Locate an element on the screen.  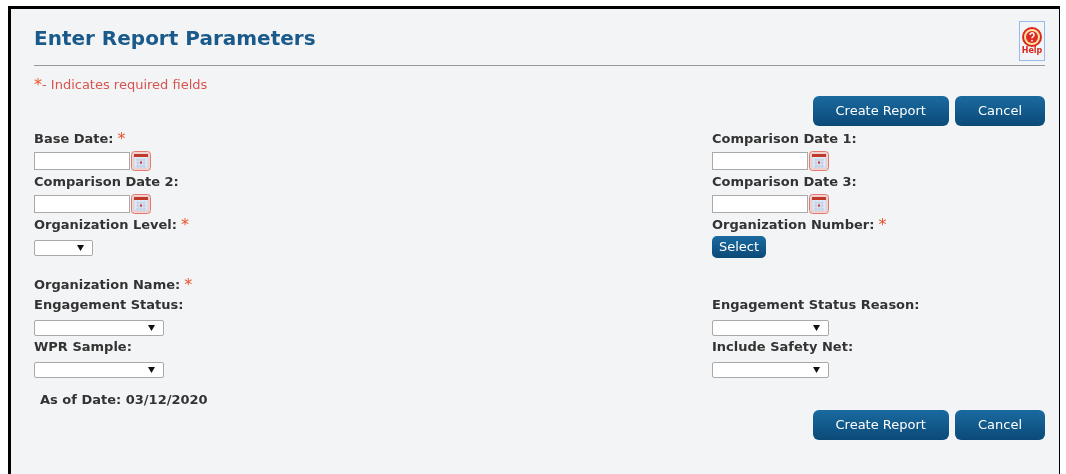
field-label: Engagement Status Reason: is located at coordinates (816, 304).